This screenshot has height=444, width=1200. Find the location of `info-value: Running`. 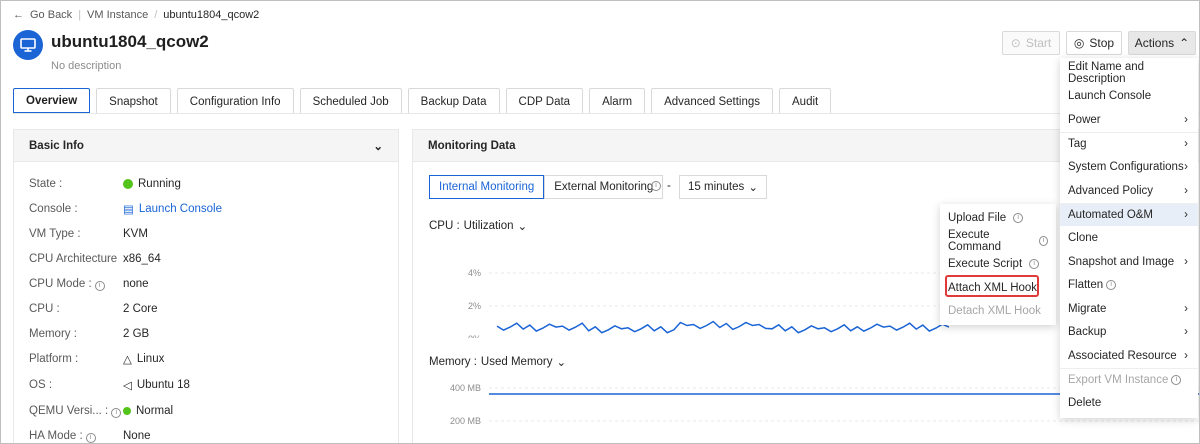

info-value: Running is located at coordinates (152, 184).